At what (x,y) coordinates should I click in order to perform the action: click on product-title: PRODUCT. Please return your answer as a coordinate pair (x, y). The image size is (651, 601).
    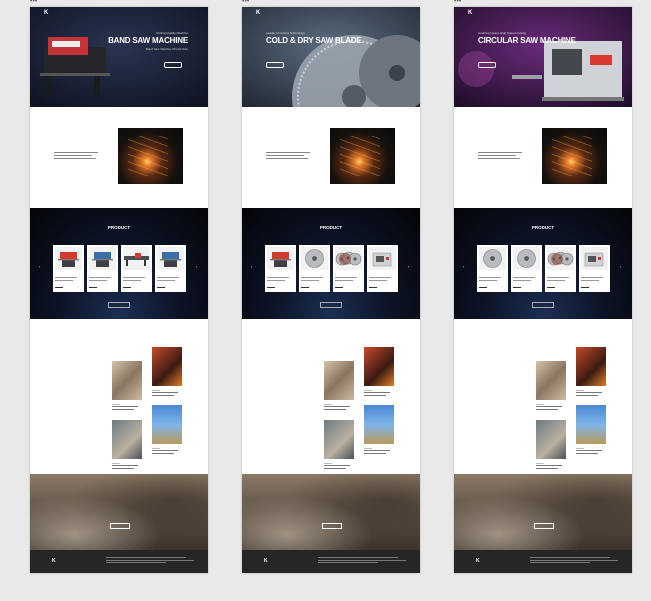
    Looking at the image, I should click on (119, 227).